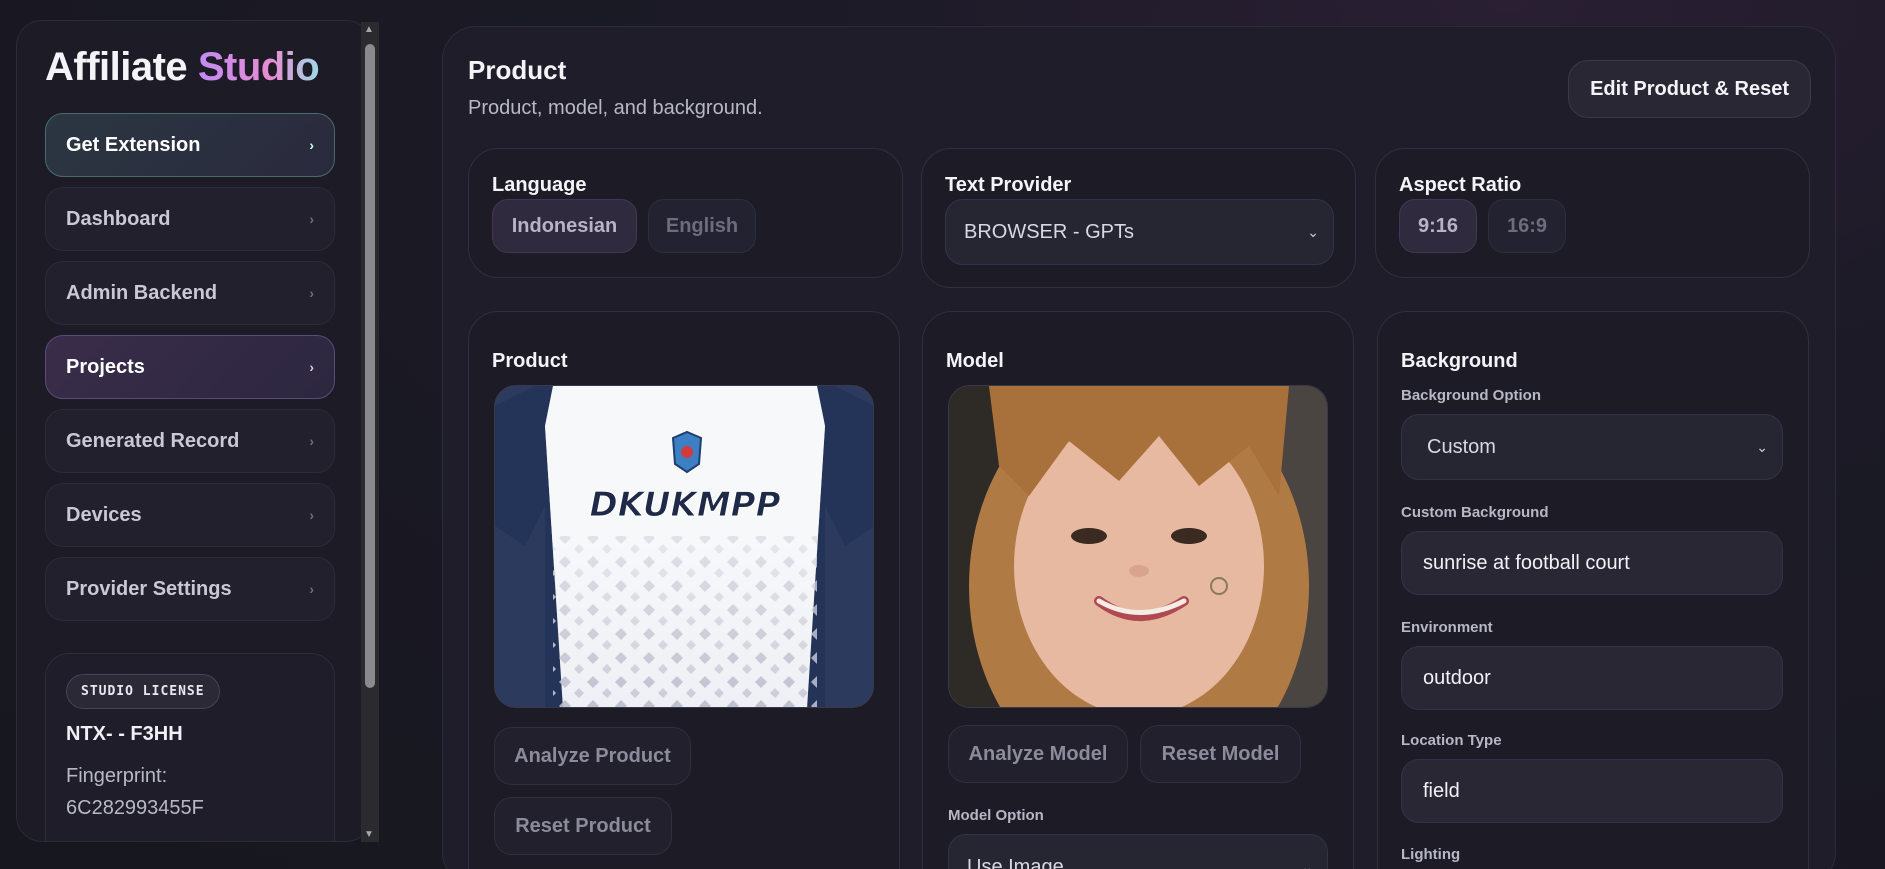  I want to click on brand-logo: Affiliate Studio, so click(182, 67).